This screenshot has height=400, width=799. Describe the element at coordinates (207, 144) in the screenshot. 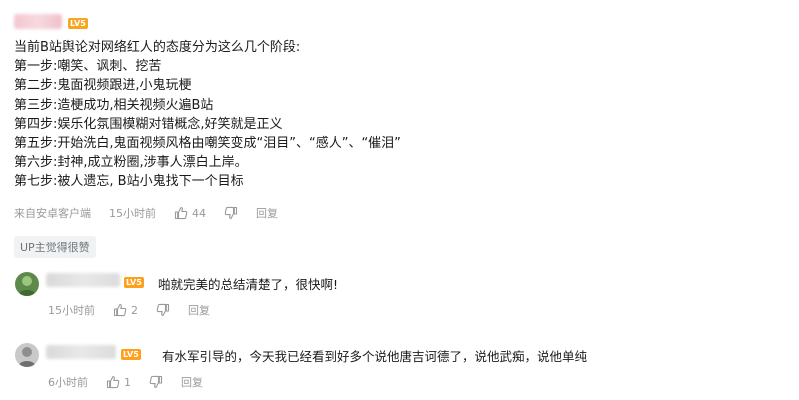

I see `comment-line: 第五步:开始洗白,鬼面视频风格由嘲笑变成“泪目”、“感人”、“催泪”` at that location.